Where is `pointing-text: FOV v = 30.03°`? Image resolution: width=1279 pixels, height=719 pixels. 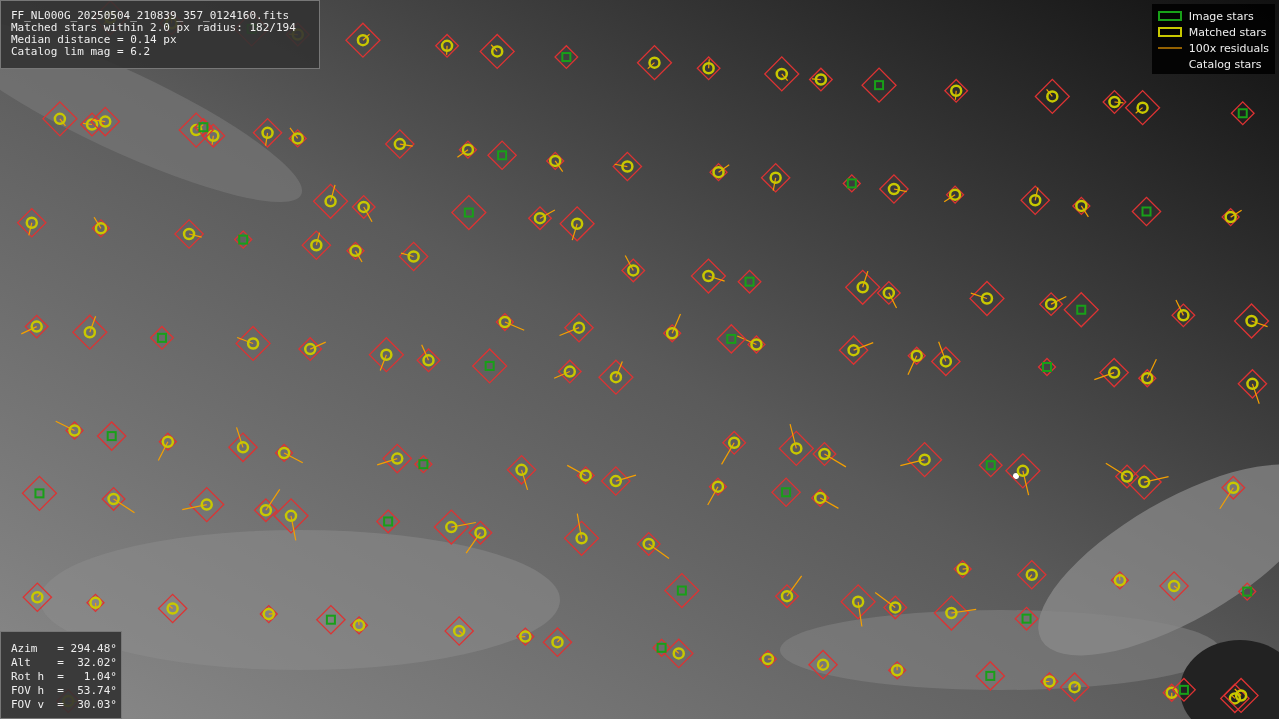 pointing-text: FOV v = 30.03° is located at coordinates (64, 705).